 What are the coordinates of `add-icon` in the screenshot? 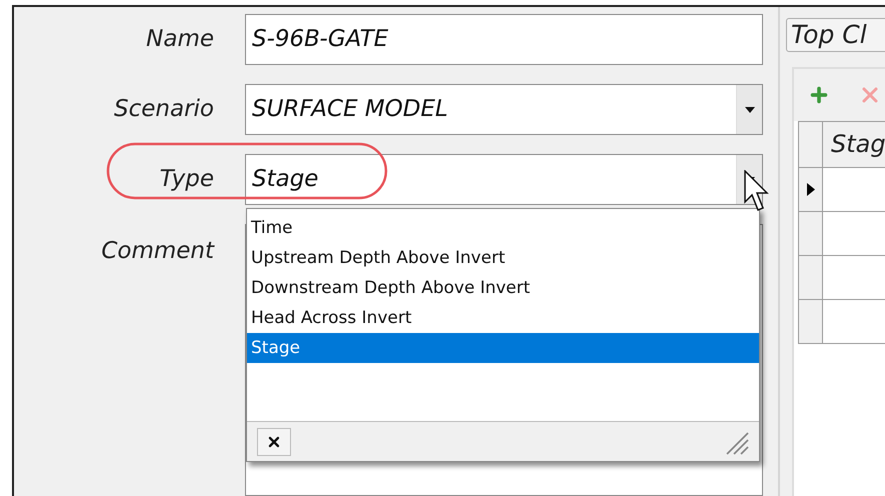 It's located at (819, 95).